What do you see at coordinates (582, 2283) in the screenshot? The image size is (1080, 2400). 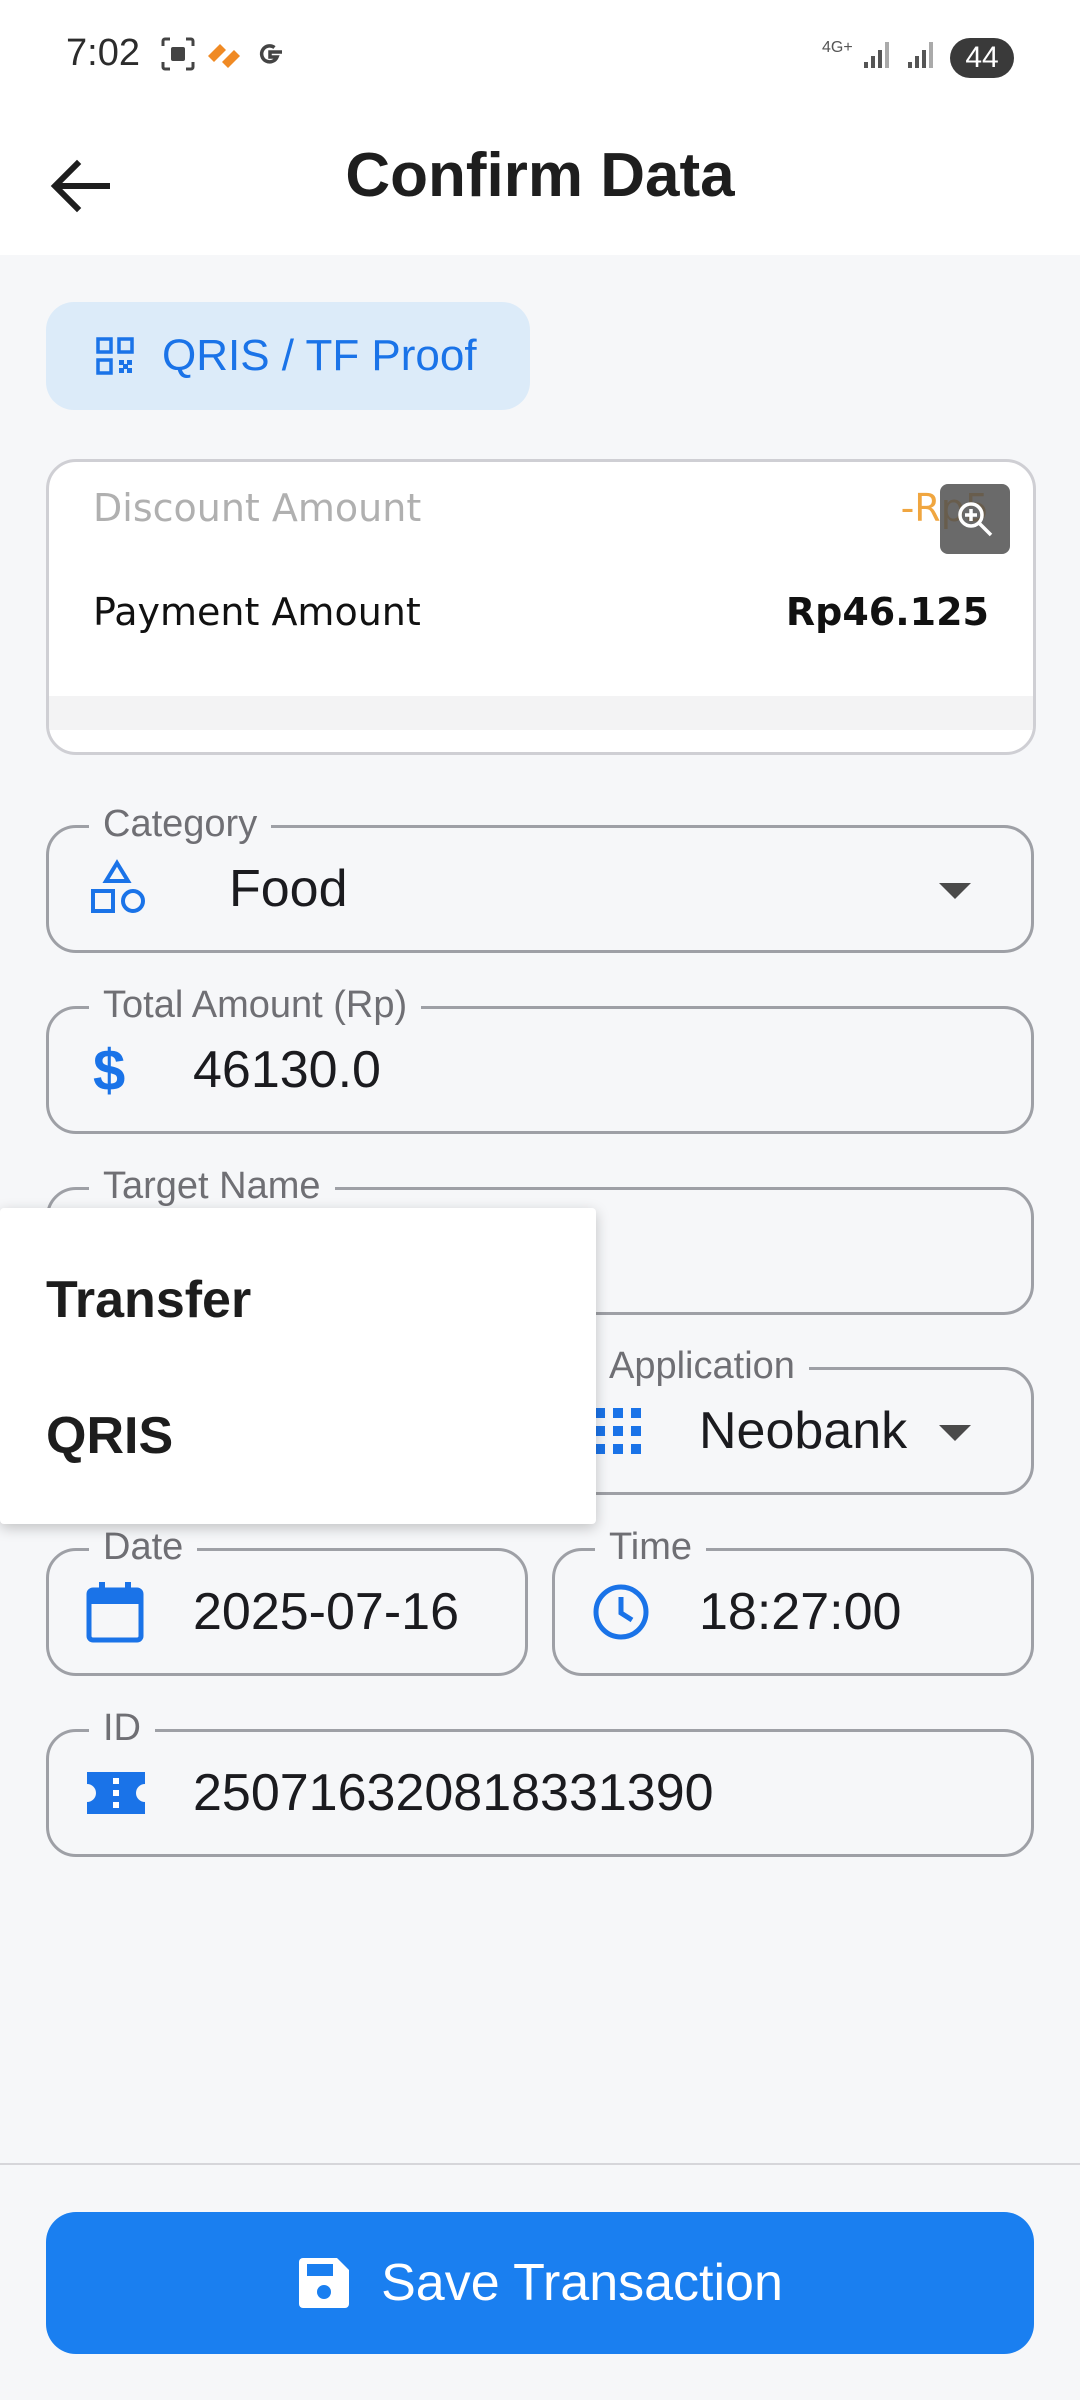 I see `save-button-label: Save Transaction` at bounding box center [582, 2283].